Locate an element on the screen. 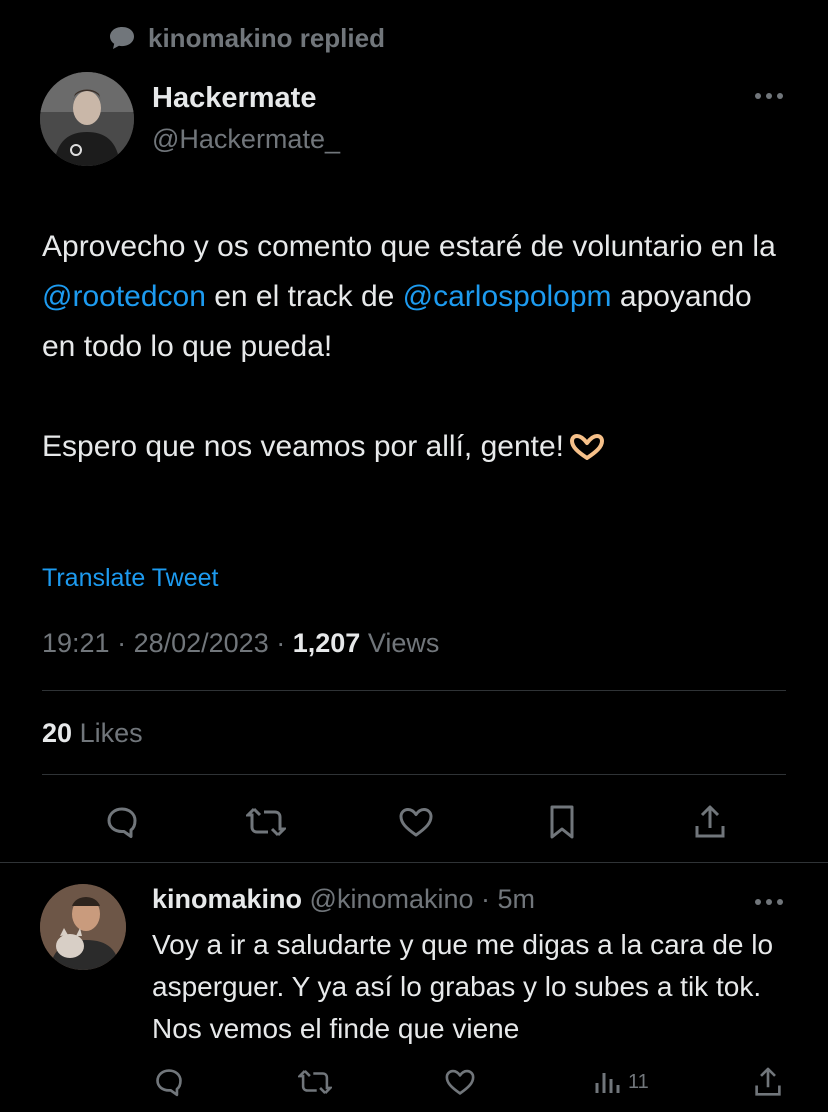  speech-bubble-icon is located at coordinates (122, 38).